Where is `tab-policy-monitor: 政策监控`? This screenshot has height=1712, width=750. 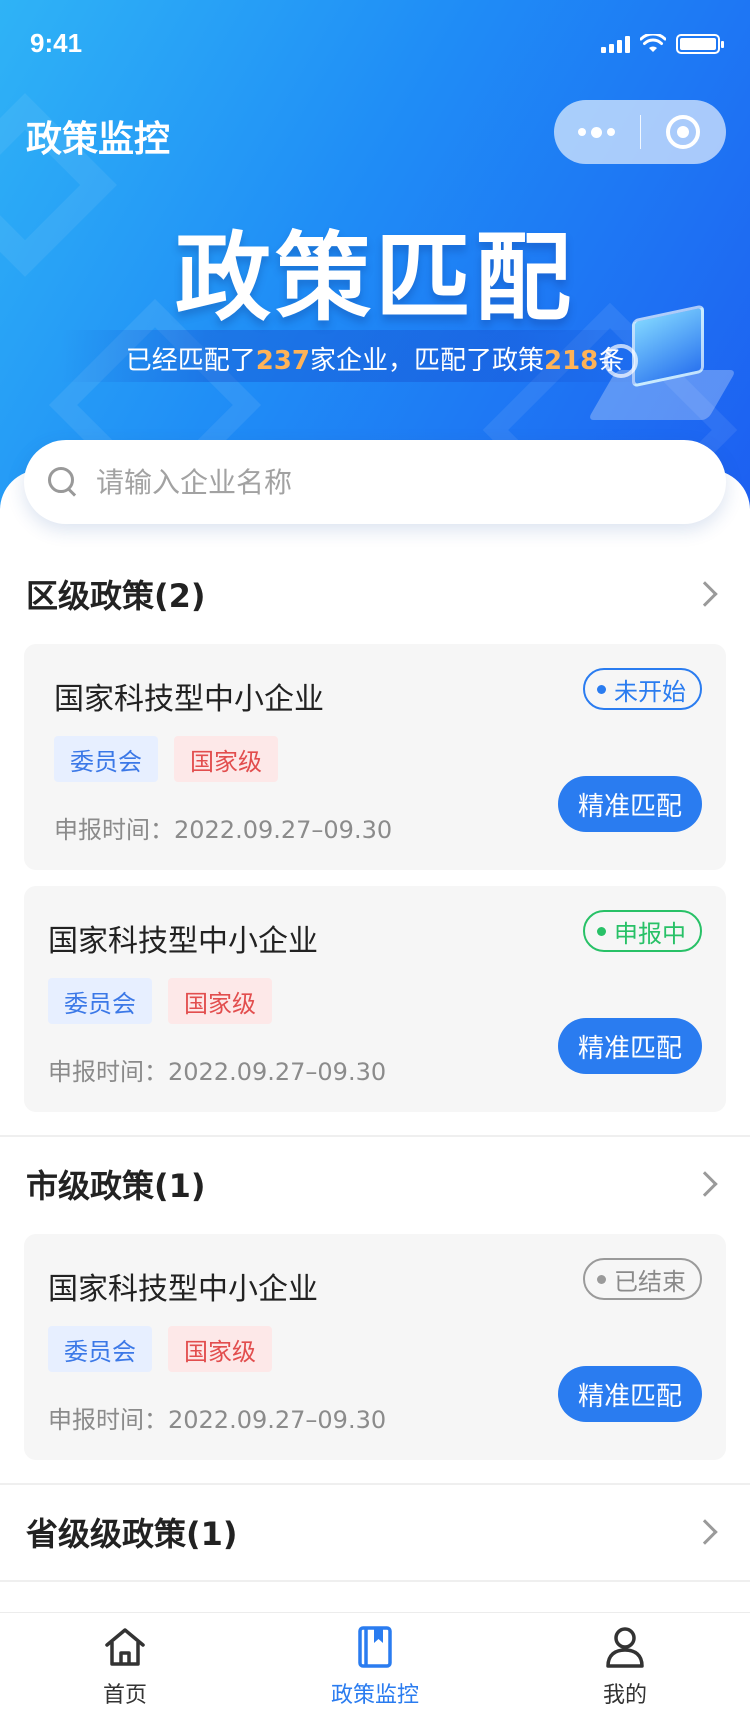
tab-policy-monitor: 政策监控 is located at coordinates (375, 1662).